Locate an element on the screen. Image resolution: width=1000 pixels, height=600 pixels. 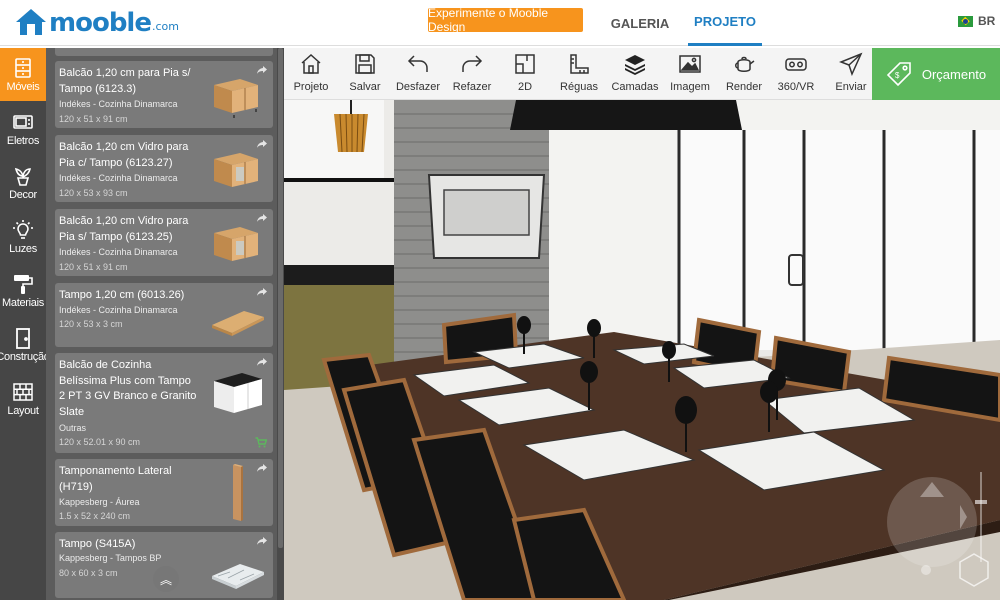
category-materiais: Materiais is located at coordinates (23, 290).